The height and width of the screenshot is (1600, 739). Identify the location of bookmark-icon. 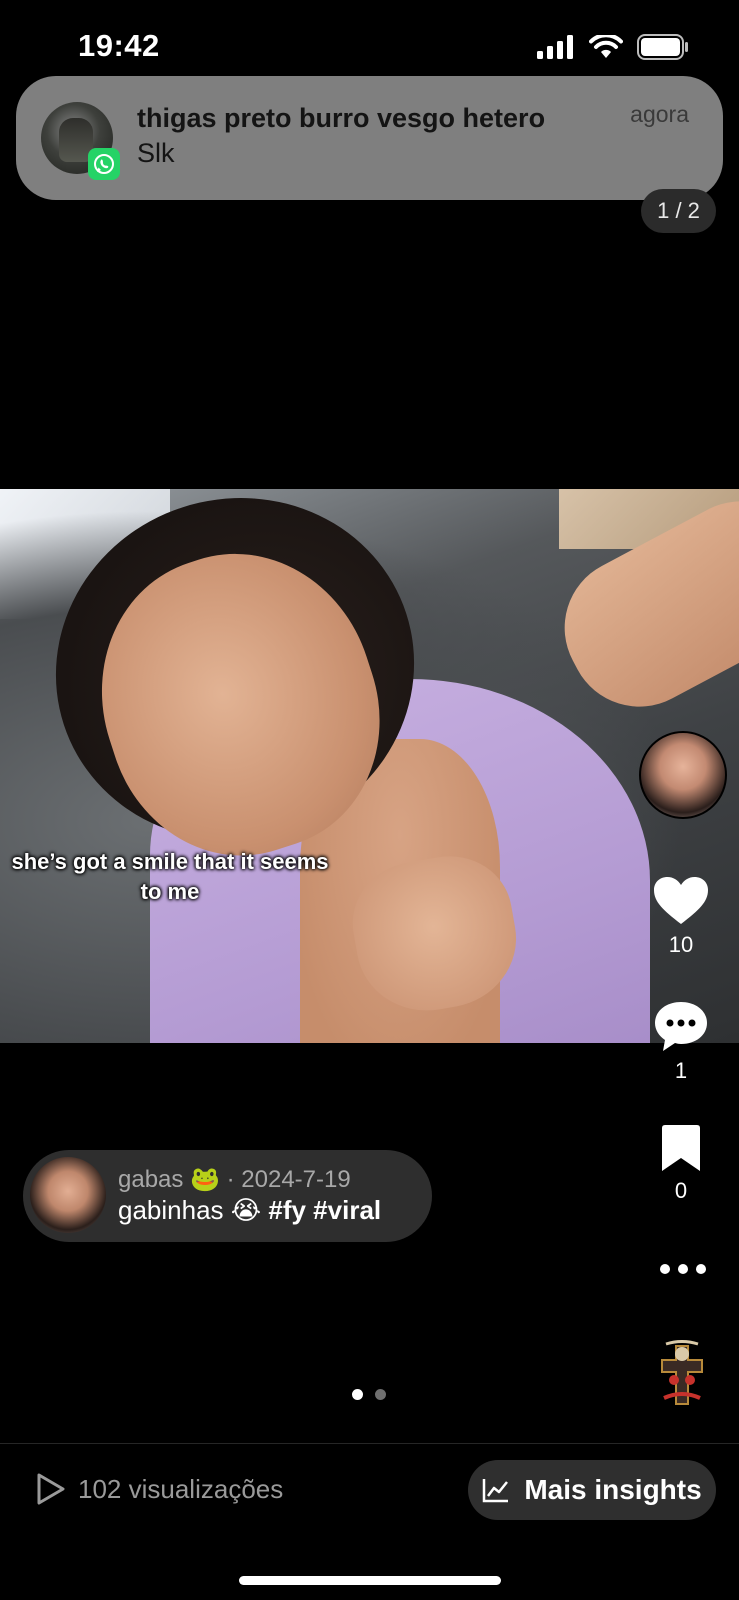
(681, 1148).